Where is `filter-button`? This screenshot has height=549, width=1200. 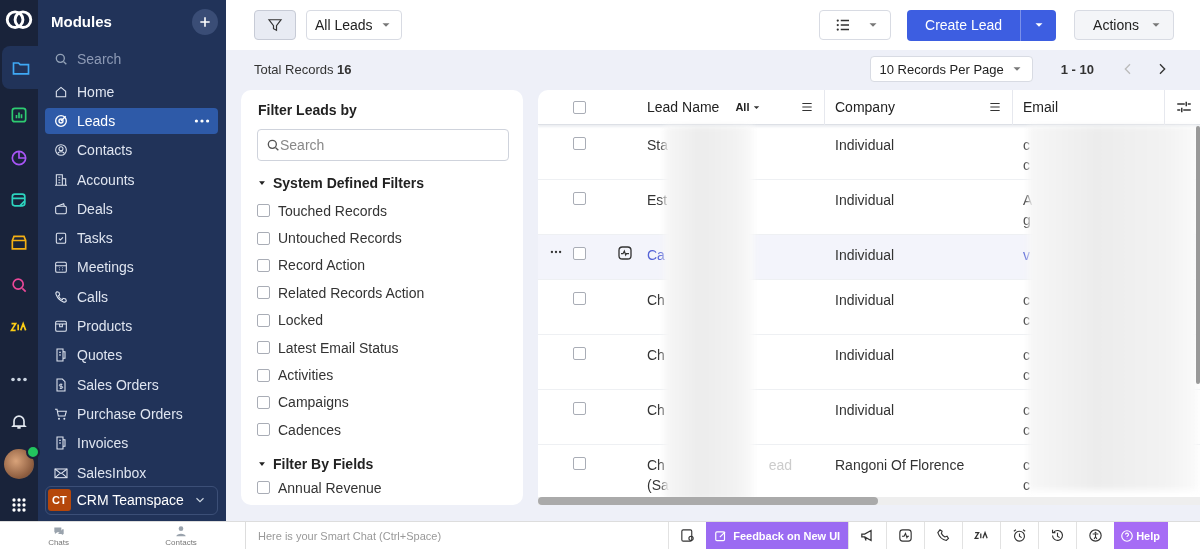
filter-button is located at coordinates (275, 25).